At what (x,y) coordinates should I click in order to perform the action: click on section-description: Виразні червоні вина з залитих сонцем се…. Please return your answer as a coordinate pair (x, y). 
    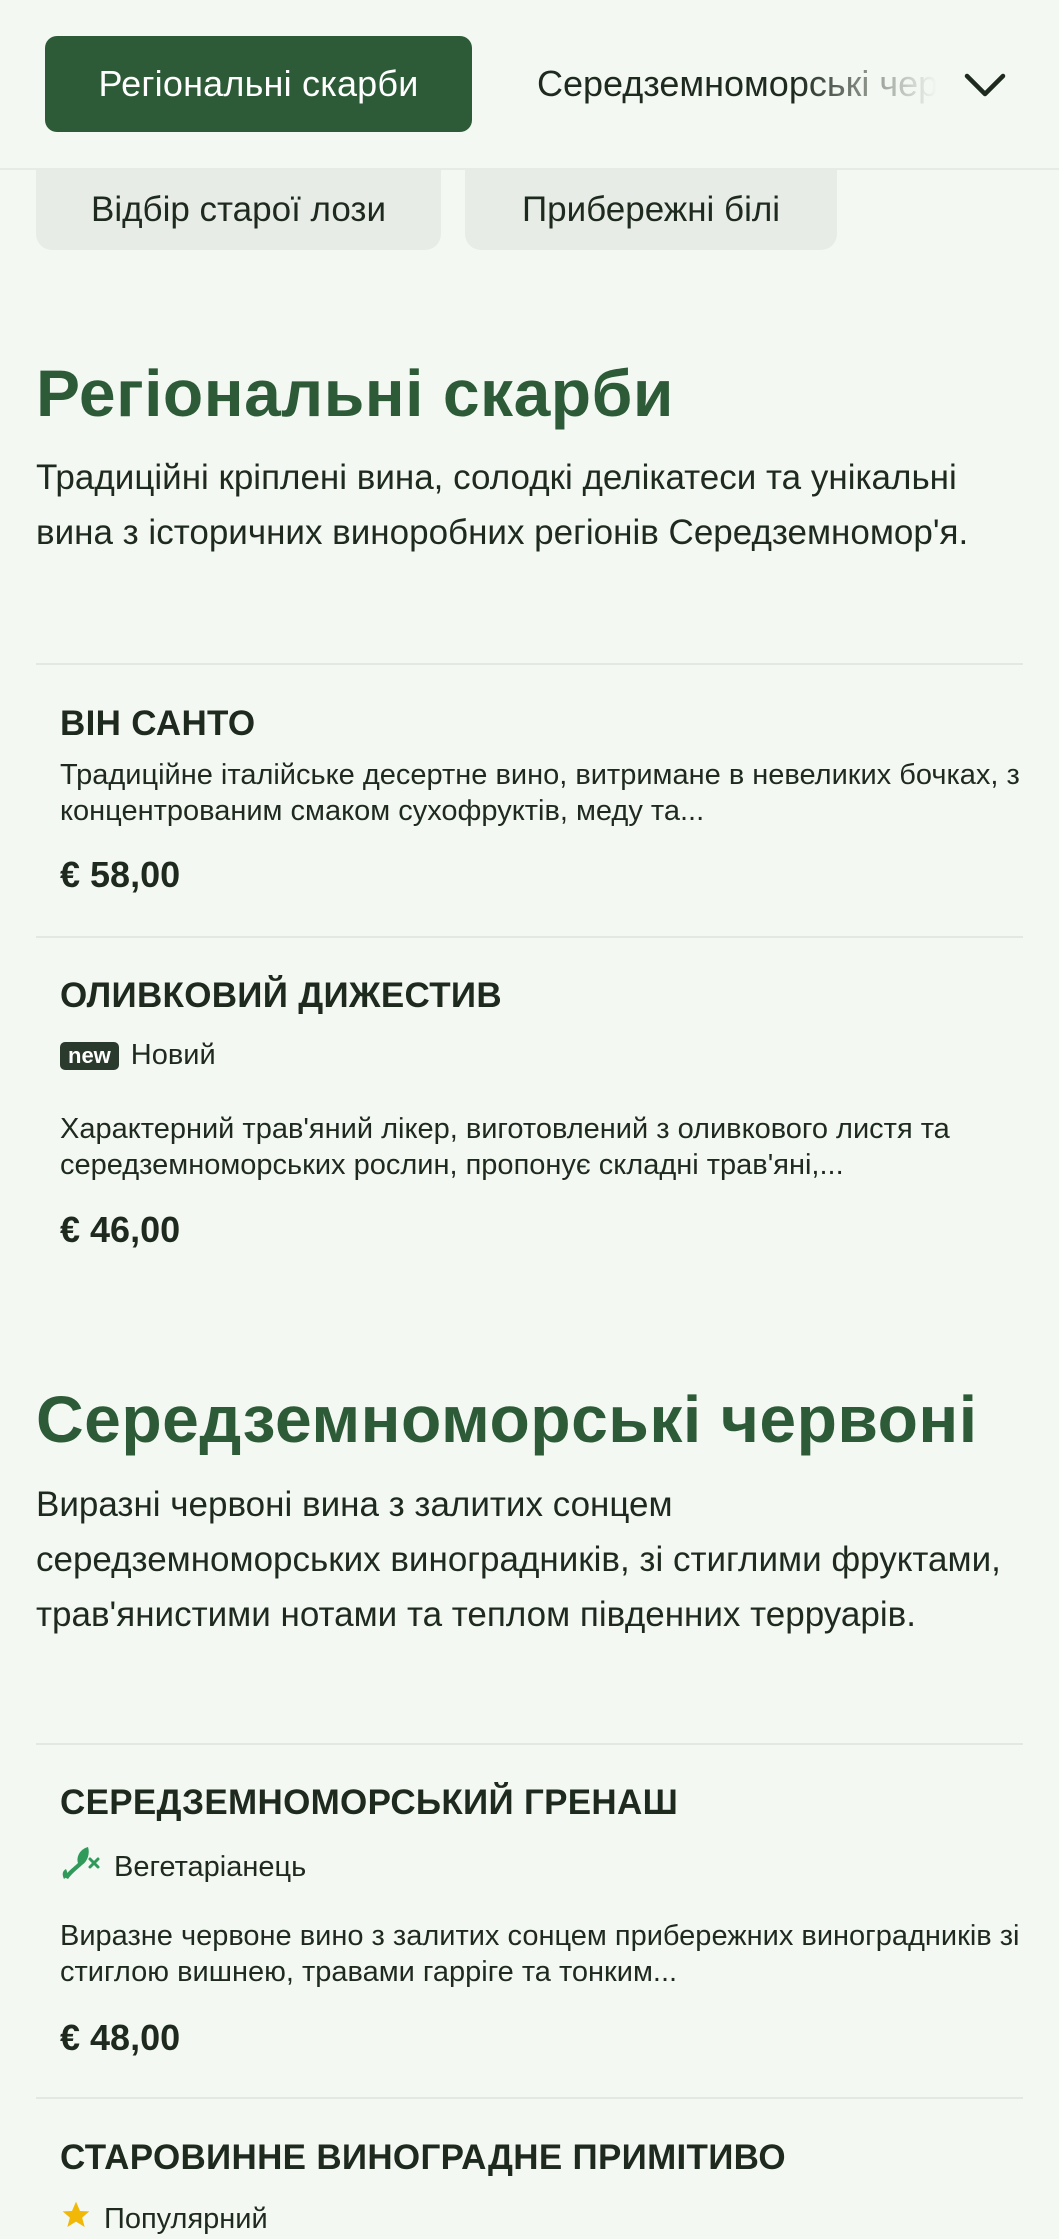
    Looking at the image, I should click on (518, 1559).